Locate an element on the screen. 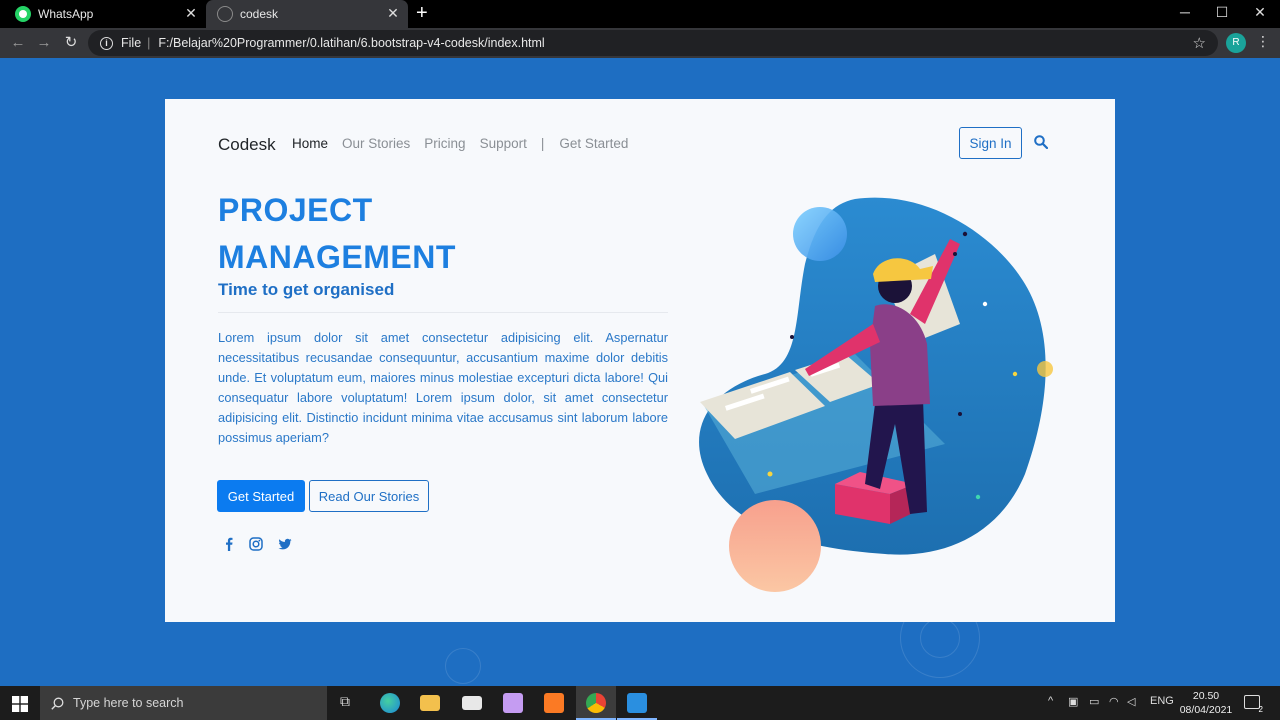 The height and width of the screenshot is (720, 1280). taskbar-clock: 20.50 08/04/2021 is located at coordinates (1206, 703).